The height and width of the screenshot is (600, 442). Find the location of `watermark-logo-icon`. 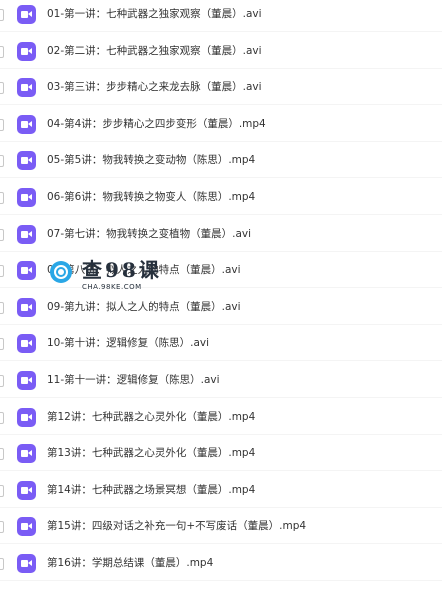

watermark-logo-icon is located at coordinates (61, 272).